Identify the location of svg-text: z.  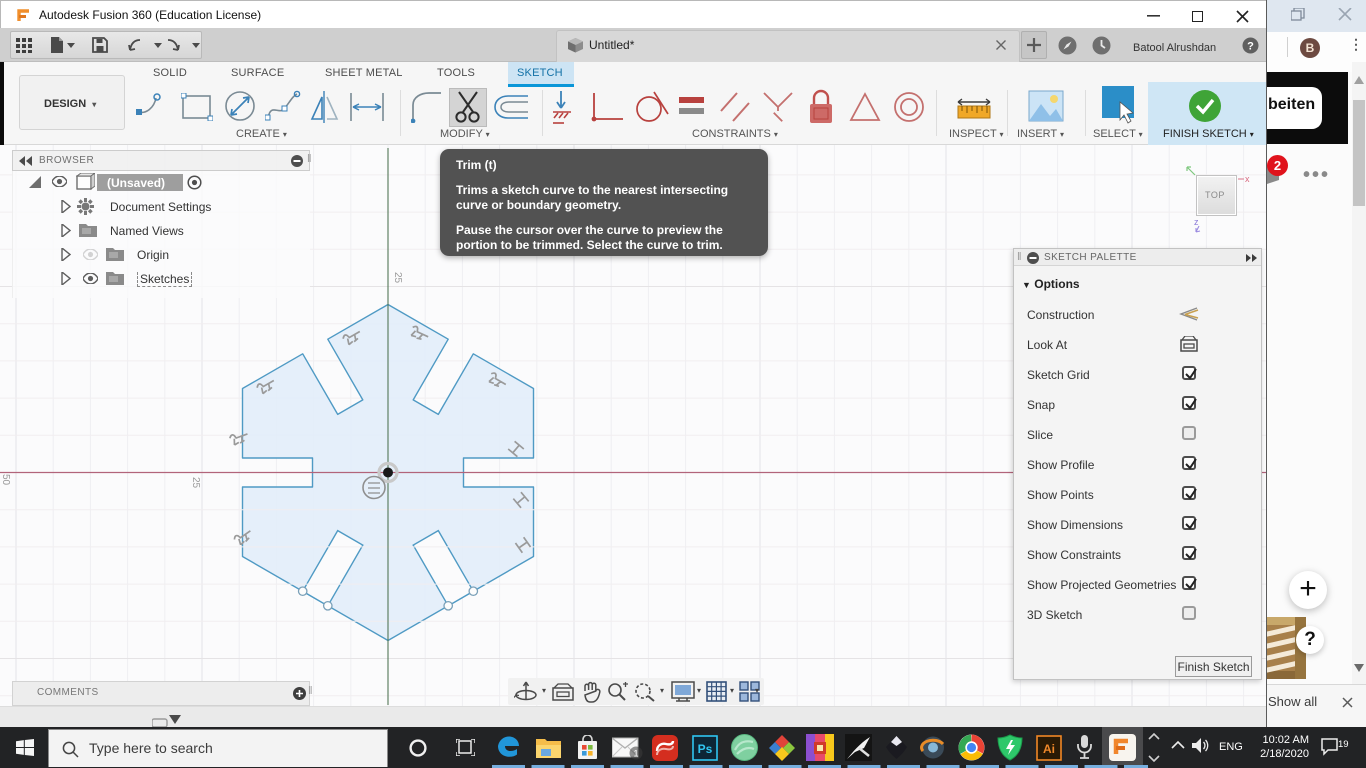
(1196, 222).